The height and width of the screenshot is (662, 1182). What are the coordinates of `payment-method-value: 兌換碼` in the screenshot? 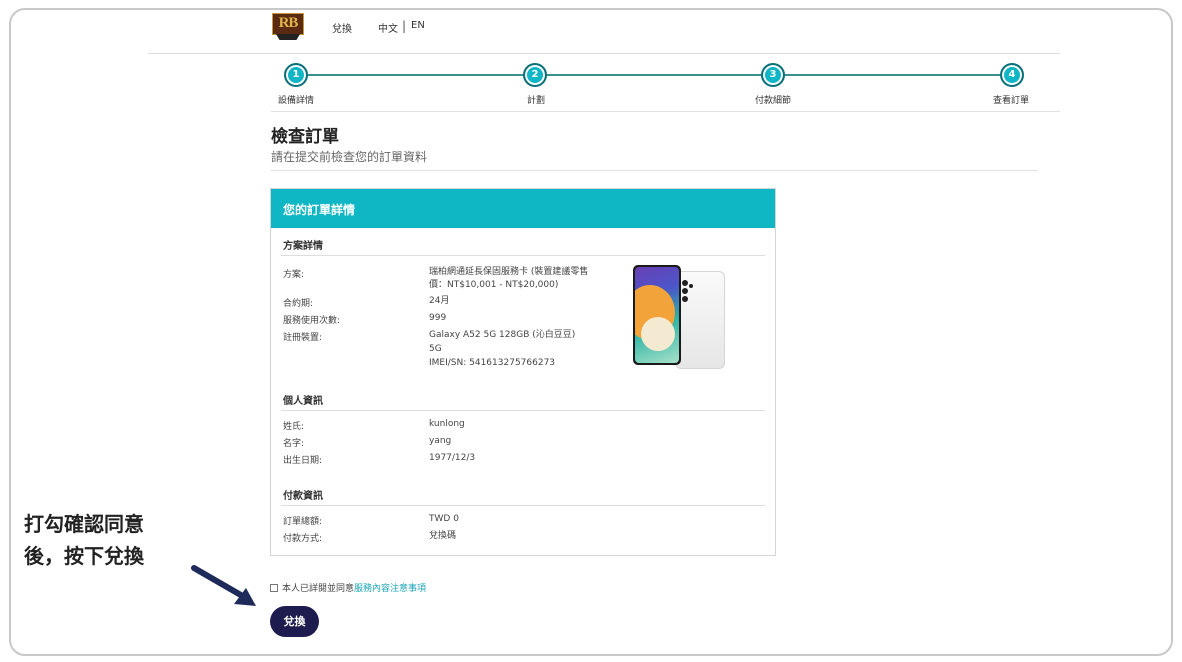 It's located at (443, 536).